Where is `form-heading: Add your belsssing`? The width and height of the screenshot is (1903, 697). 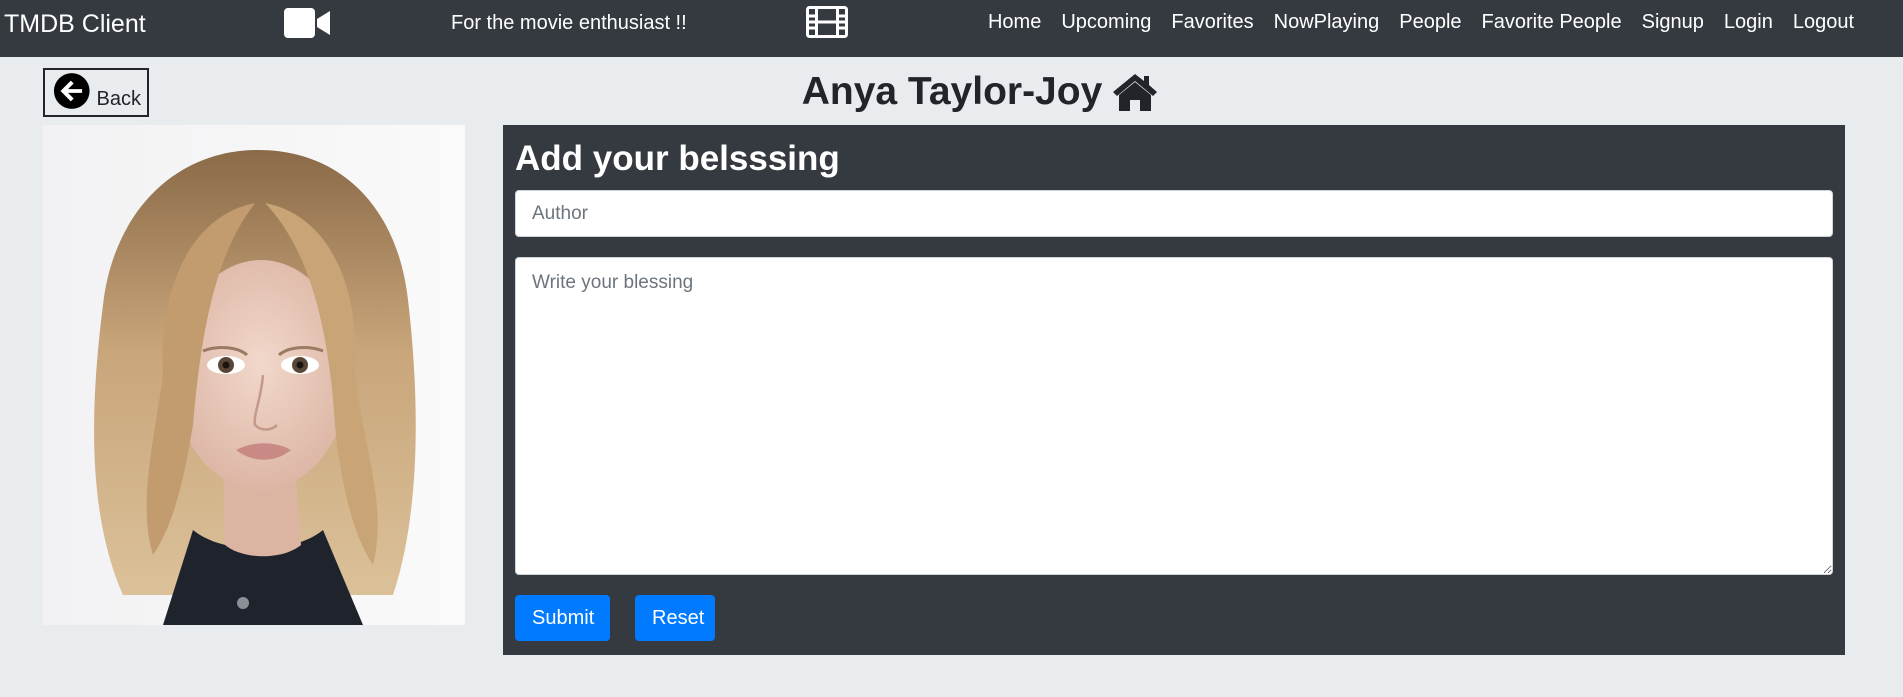
form-heading: Add your belsssing is located at coordinates (677, 158).